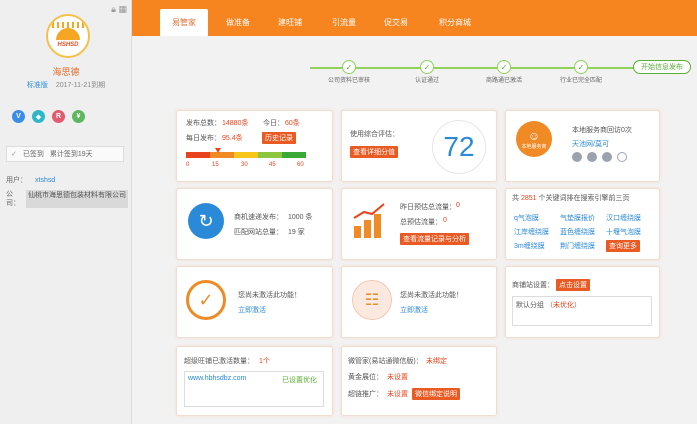 Image resolution: width=697 pixels, height=424 pixels. Describe the element at coordinates (113, 9) in the screenshot. I see `lock-icon: 🔒︎` at that location.